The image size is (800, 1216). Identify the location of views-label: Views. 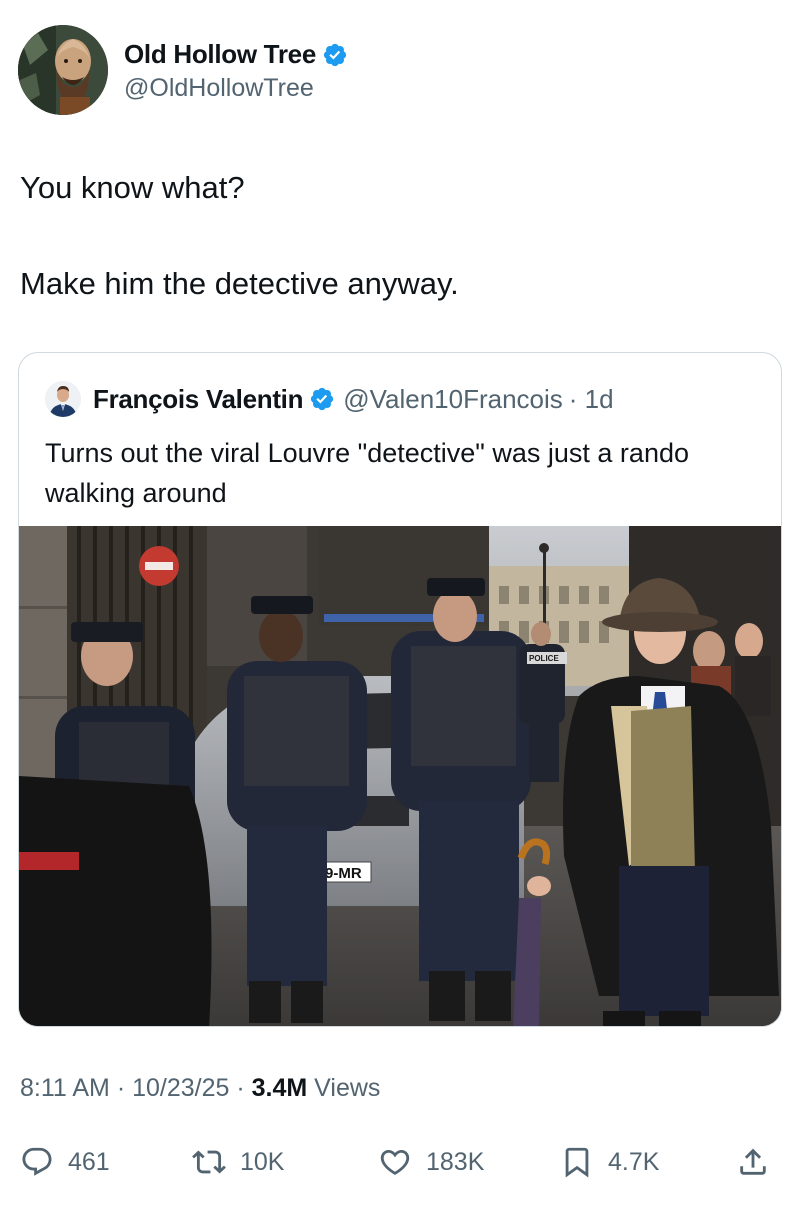
(344, 1088).